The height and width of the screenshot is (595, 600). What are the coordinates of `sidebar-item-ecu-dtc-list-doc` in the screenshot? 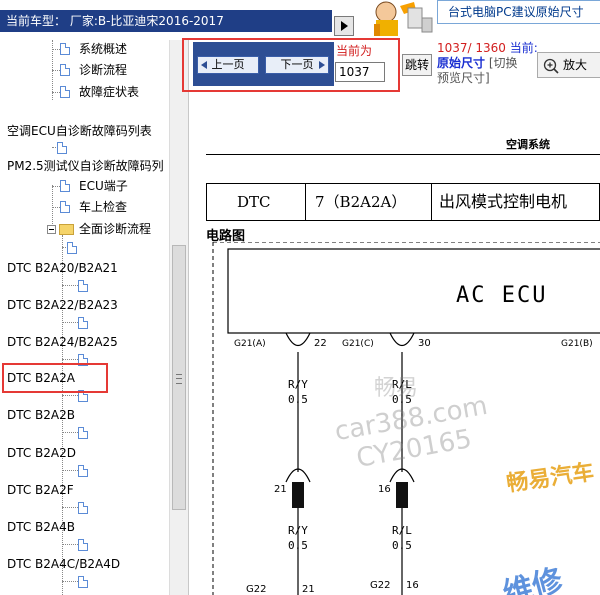 It's located at (84, 149).